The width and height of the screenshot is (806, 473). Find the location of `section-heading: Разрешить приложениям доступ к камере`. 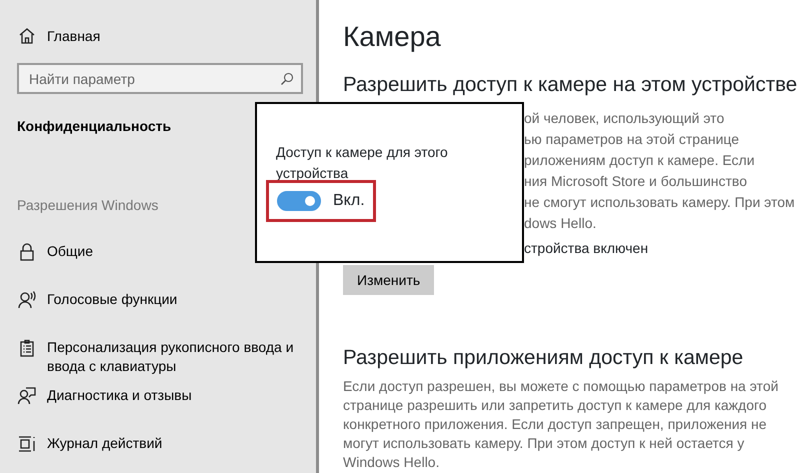

section-heading: Разрешить приложениям доступ к камере is located at coordinates (543, 358).